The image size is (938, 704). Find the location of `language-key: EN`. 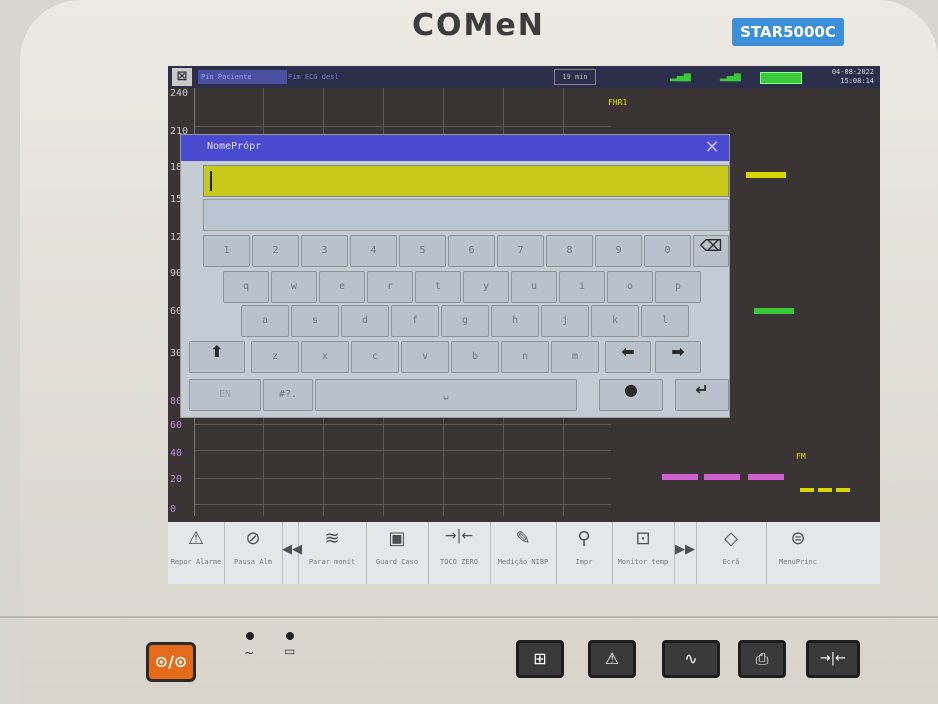

language-key: EN is located at coordinates (225, 395).